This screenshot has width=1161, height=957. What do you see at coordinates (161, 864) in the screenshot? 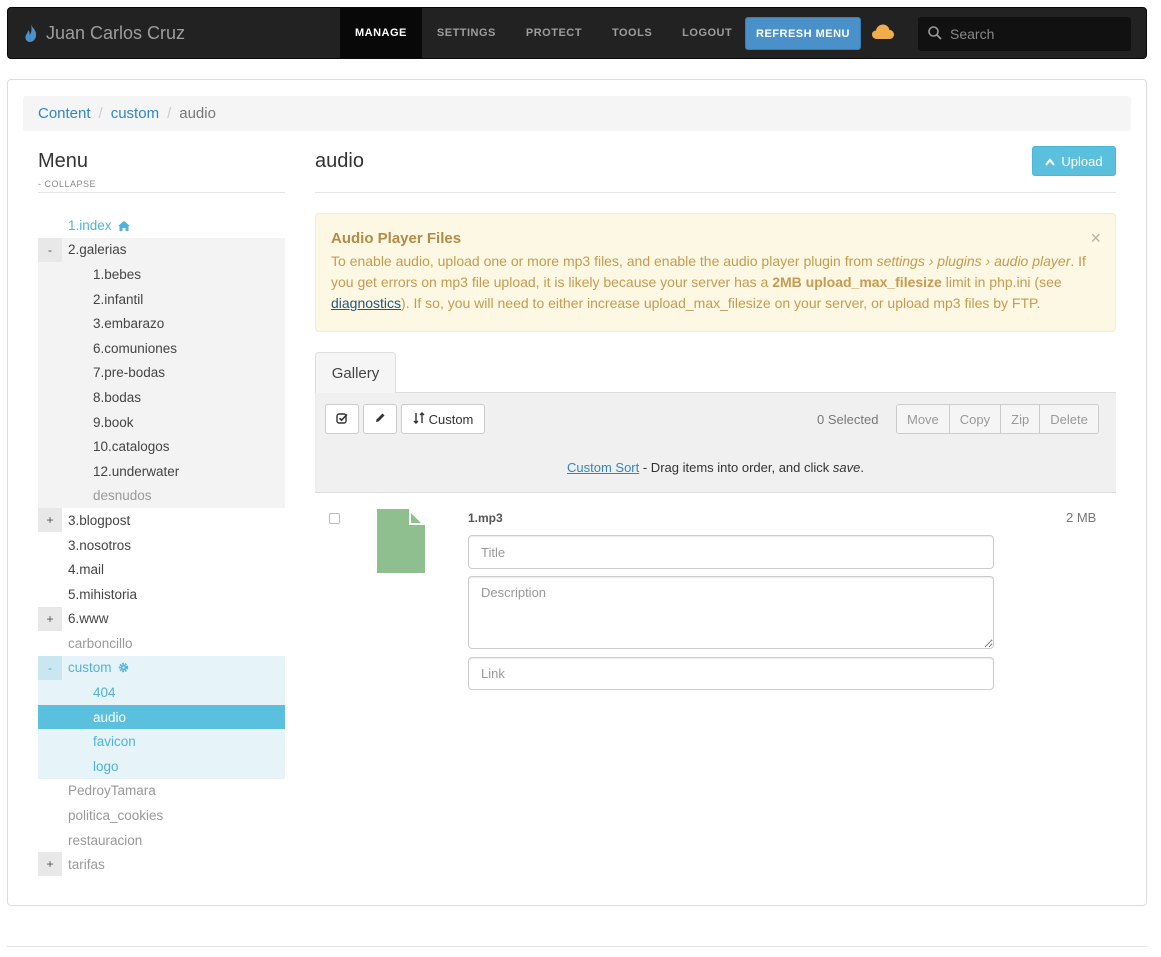
I see `sidebar-item-tarifas: + tarifas` at bounding box center [161, 864].